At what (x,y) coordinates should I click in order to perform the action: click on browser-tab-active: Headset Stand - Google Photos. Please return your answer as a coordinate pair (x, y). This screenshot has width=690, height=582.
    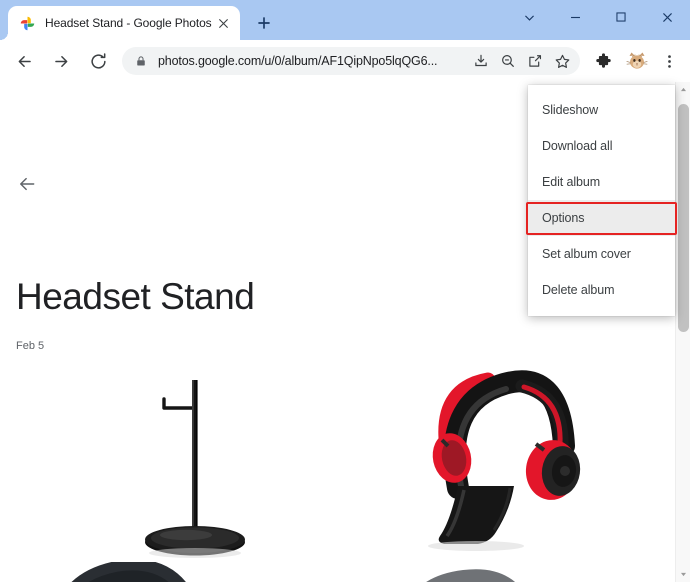
    Looking at the image, I should click on (120, 23).